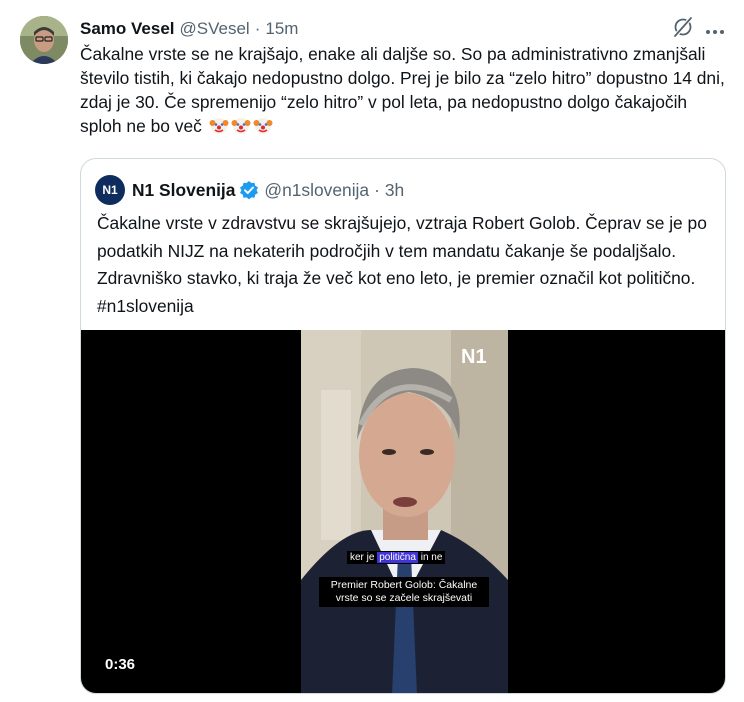  What do you see at coordinates (281, 29) in the screenshot?
I see `tweet-timestamp: 15m` at bounding box center [281, 29].